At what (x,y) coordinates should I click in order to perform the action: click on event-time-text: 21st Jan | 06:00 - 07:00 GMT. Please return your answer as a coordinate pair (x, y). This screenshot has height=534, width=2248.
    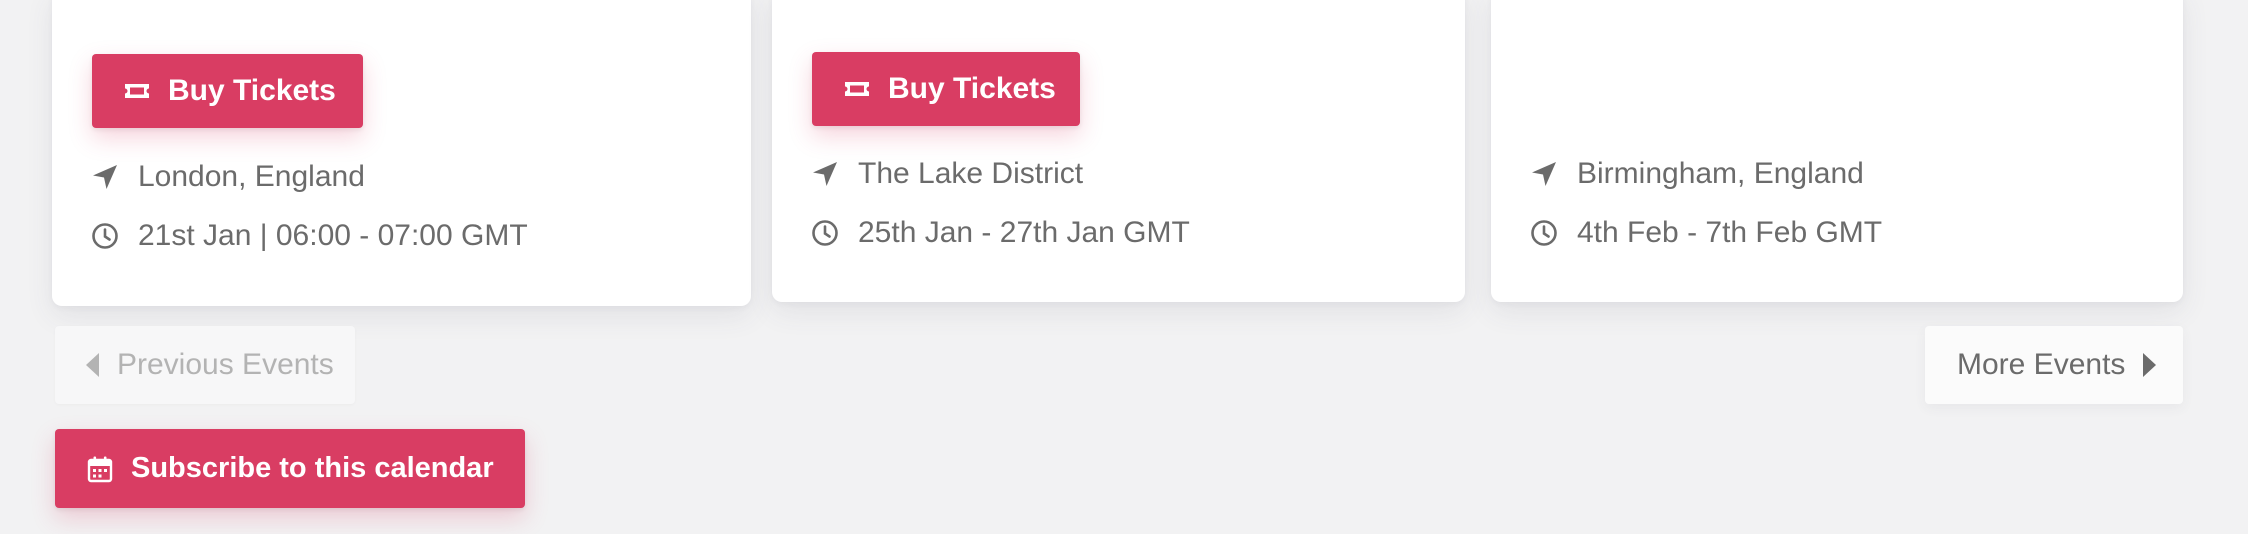
    Looking at the image, I should click on (333, 235).